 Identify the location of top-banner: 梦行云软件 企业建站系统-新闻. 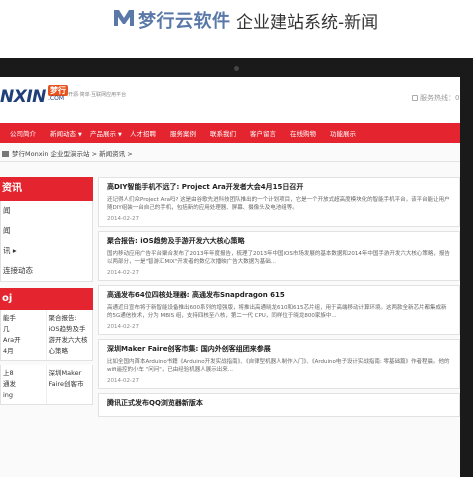
(236, 20).